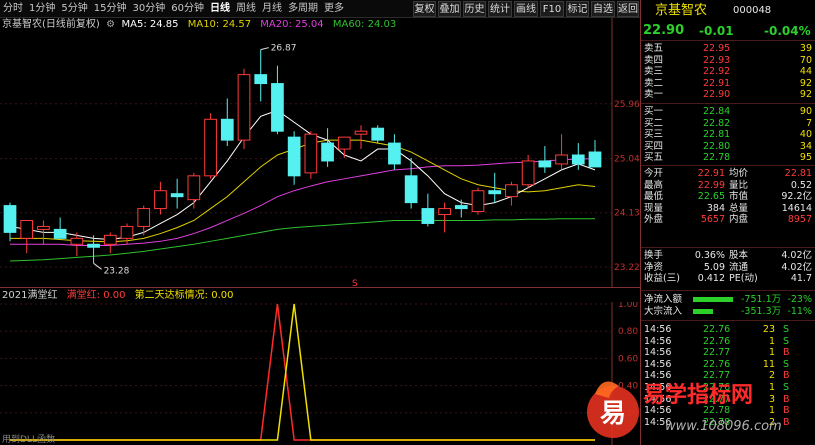  I want to click on toolbar-button-1: 叠加, so click(449, 9).